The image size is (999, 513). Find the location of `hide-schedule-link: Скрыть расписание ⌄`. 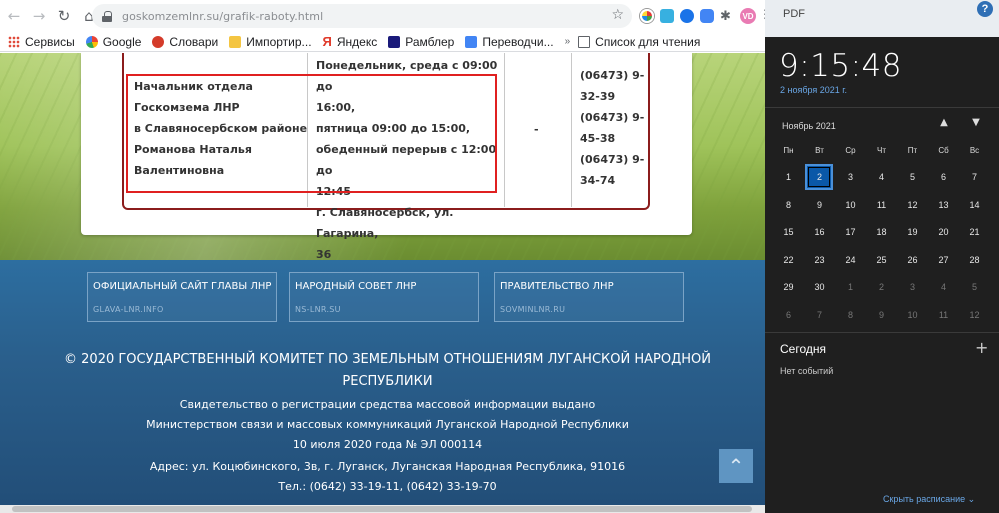

hide-schedule-link: Скрыть расписание ⌄ is located at coordinates (929, 499).